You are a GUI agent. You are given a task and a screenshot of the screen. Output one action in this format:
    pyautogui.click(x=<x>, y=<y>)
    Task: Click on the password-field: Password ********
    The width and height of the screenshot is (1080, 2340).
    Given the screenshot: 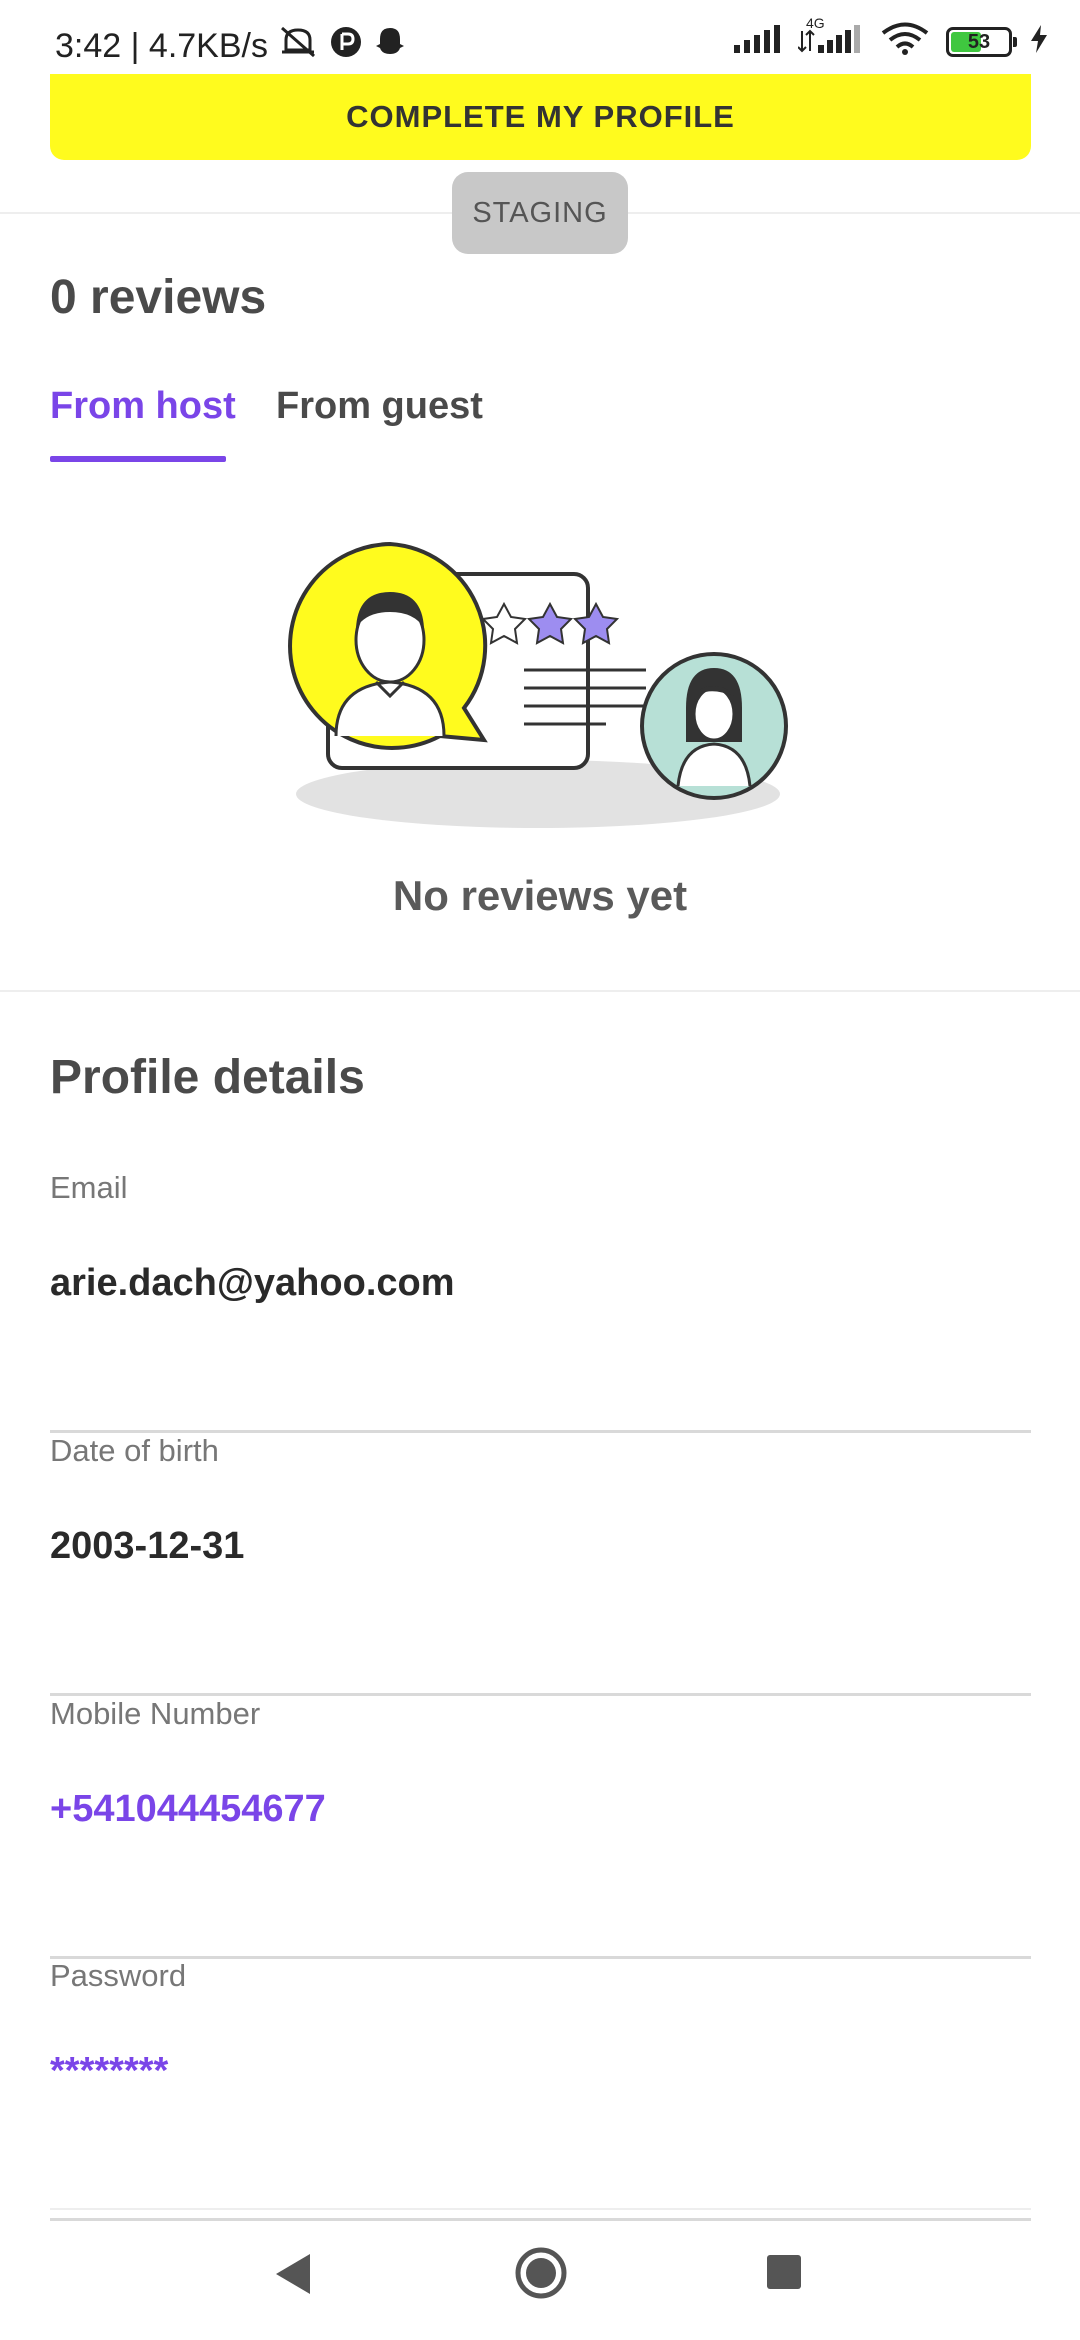 What is the action you would take?
    pyautogui.click(x=540, y=2089)
    